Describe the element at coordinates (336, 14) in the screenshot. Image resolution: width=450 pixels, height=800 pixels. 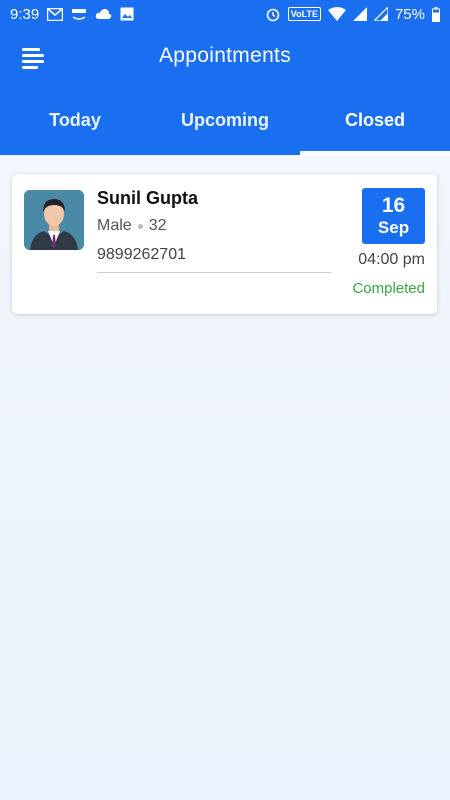
I see `wifi-icon` at that location.